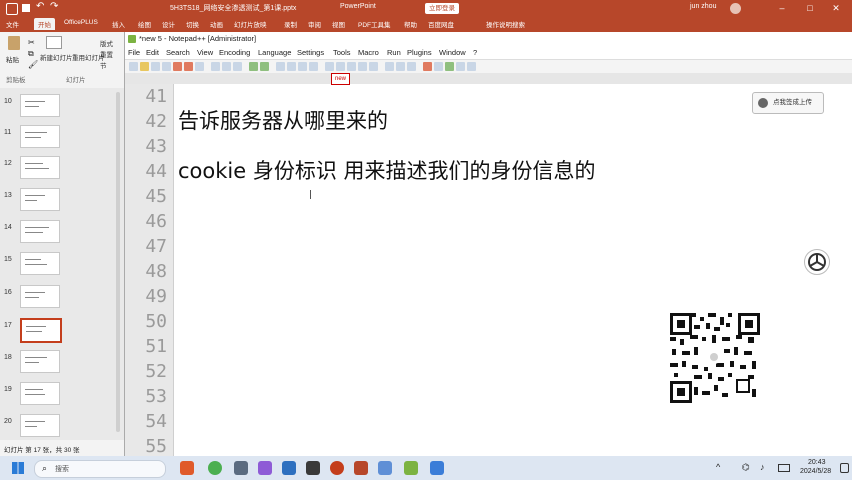 This screenshot has height=480, width=852. What do you see at coordinates (351, 66) in the screenshot?
I see `word-wrap-icon` at bounding box center [351, 66].